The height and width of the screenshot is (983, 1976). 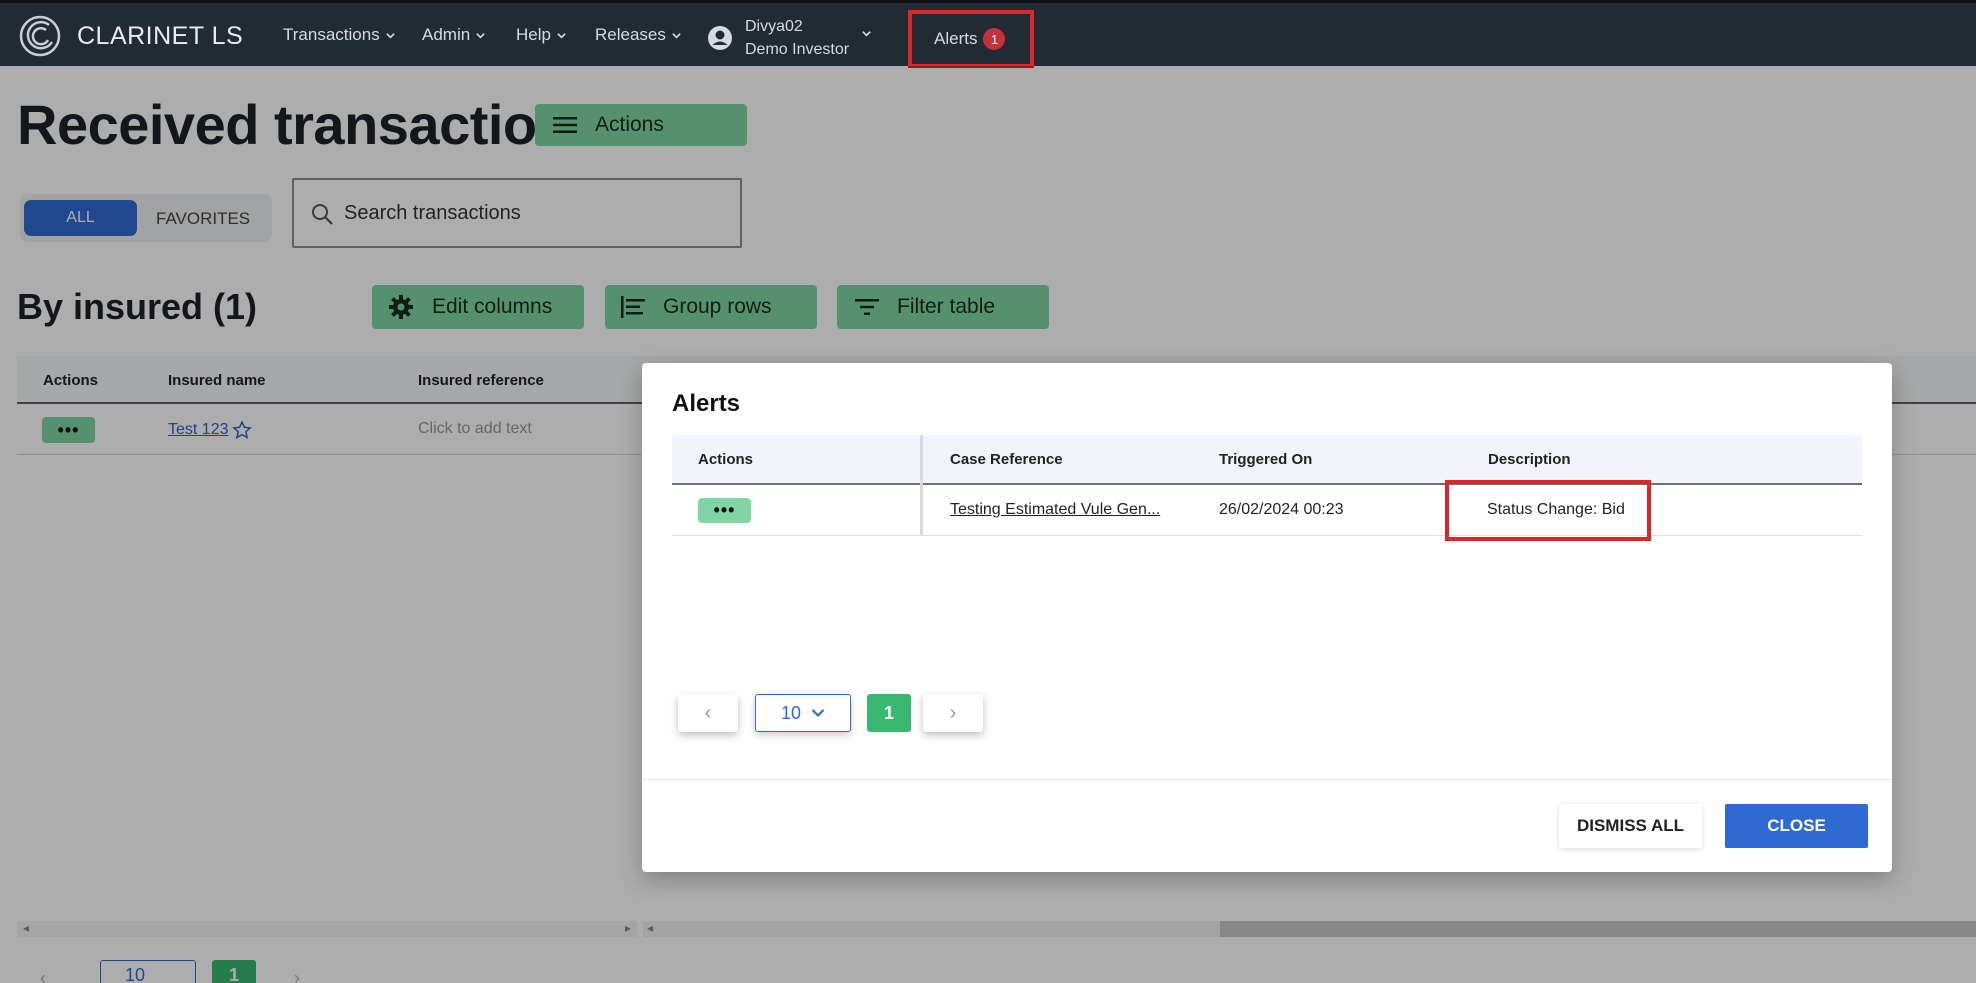 I want to click on alerts-highlight-box: Alerts 1, so click(x=971, y=39).